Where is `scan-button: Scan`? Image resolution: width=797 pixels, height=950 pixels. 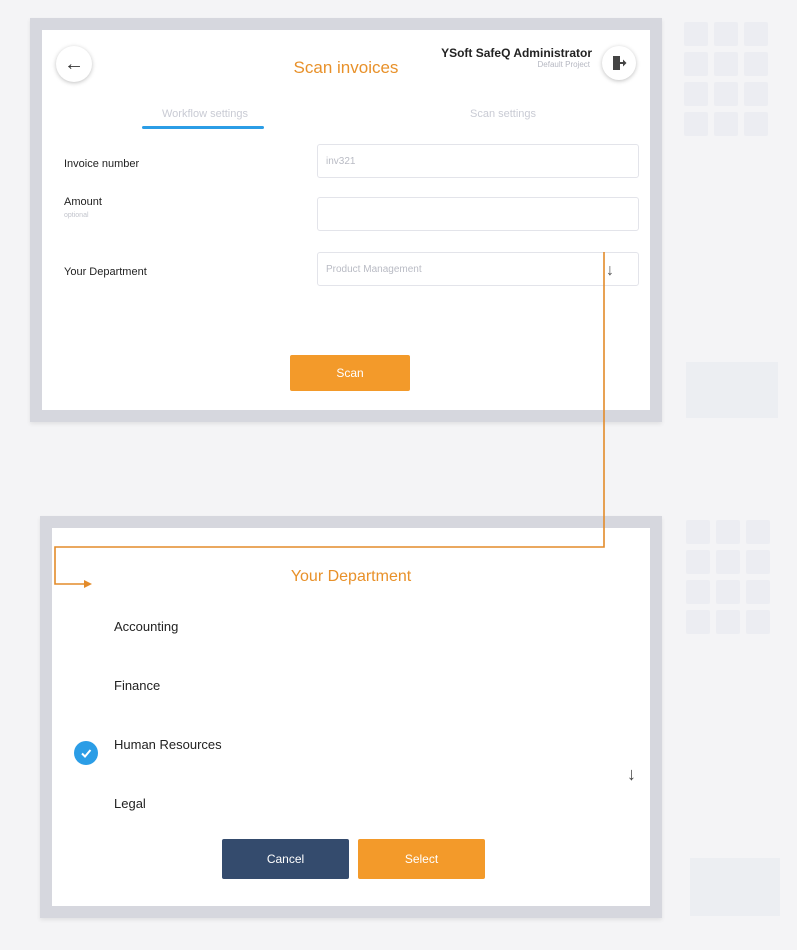 scan-button: Scan is located at coordinates (350, 373).